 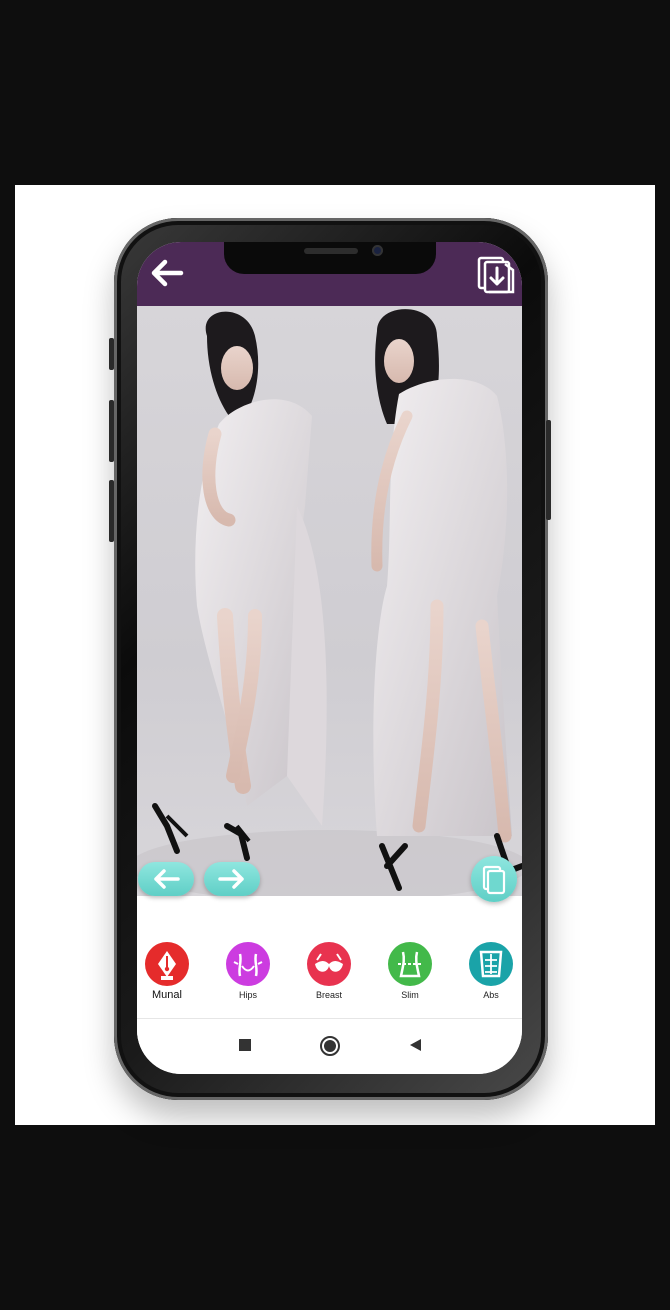 I want to click on home-button, so click(x=330, y=1048).